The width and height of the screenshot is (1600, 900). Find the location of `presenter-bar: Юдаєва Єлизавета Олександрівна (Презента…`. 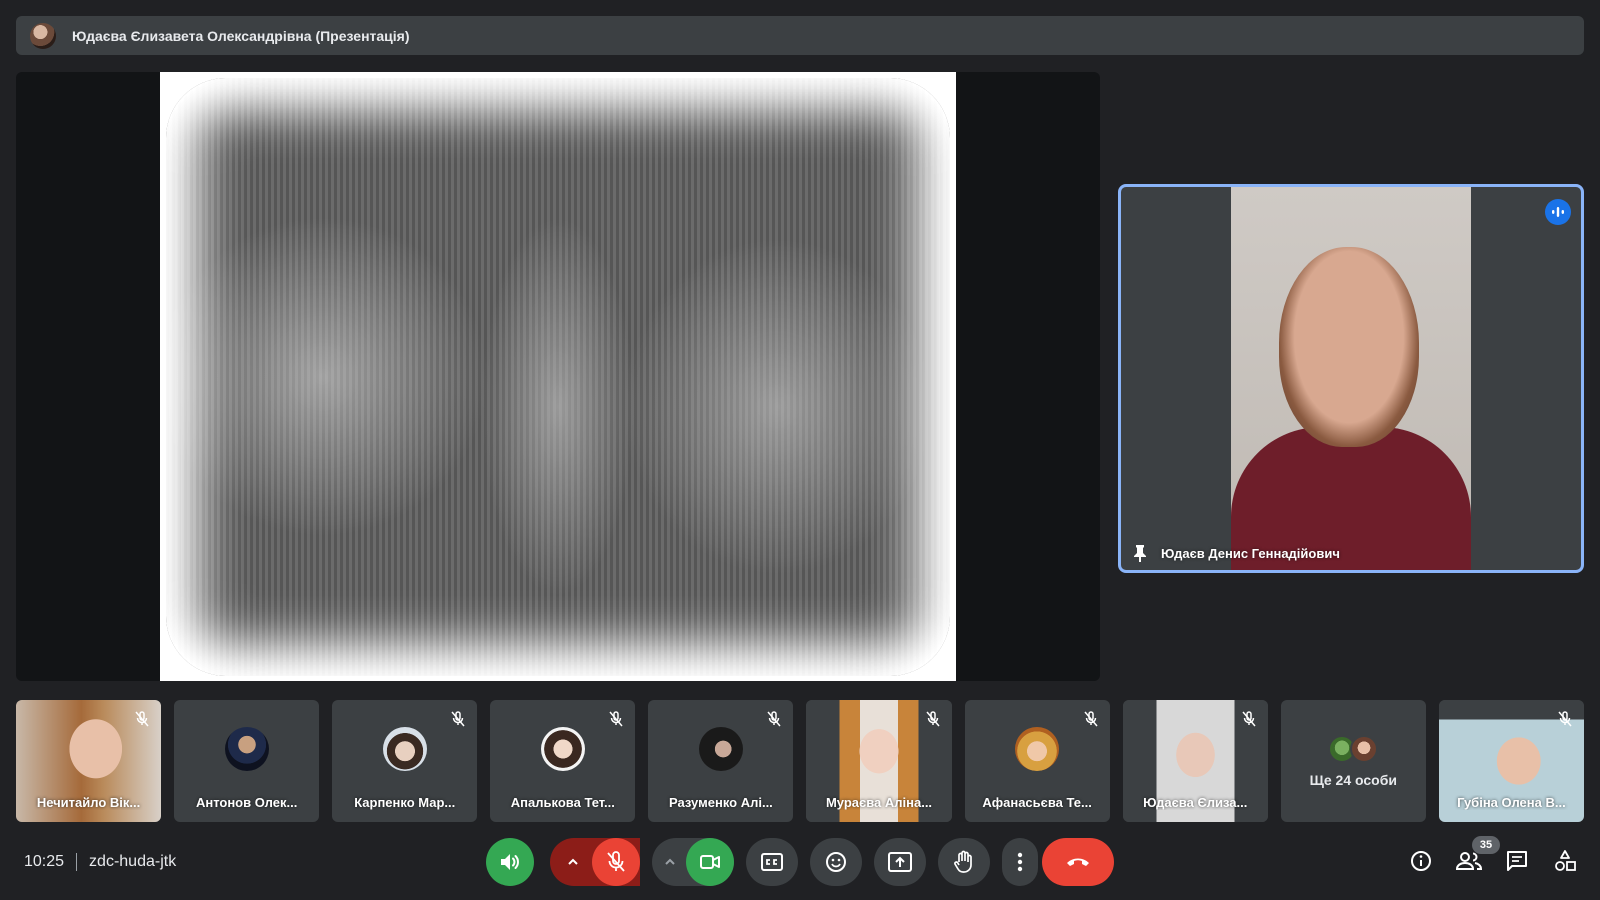

presenter-bar: Юдаєва Єлизавета Олександрівна (Презента… is located at coordinates (800, 35).